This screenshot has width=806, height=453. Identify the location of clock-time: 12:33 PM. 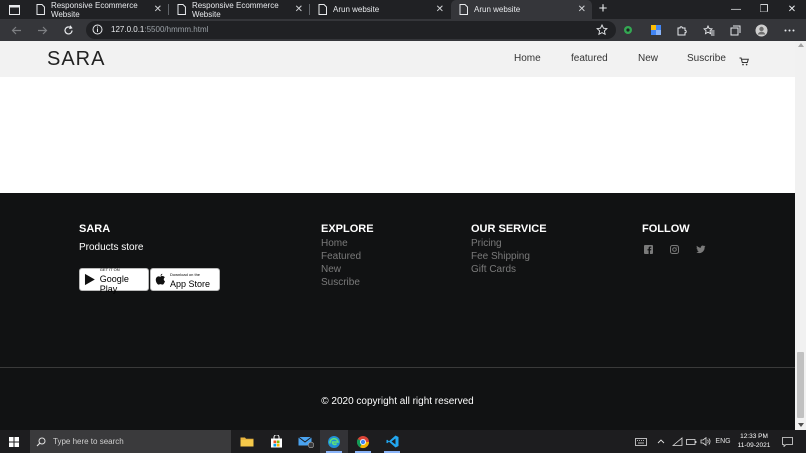
(754, 436).